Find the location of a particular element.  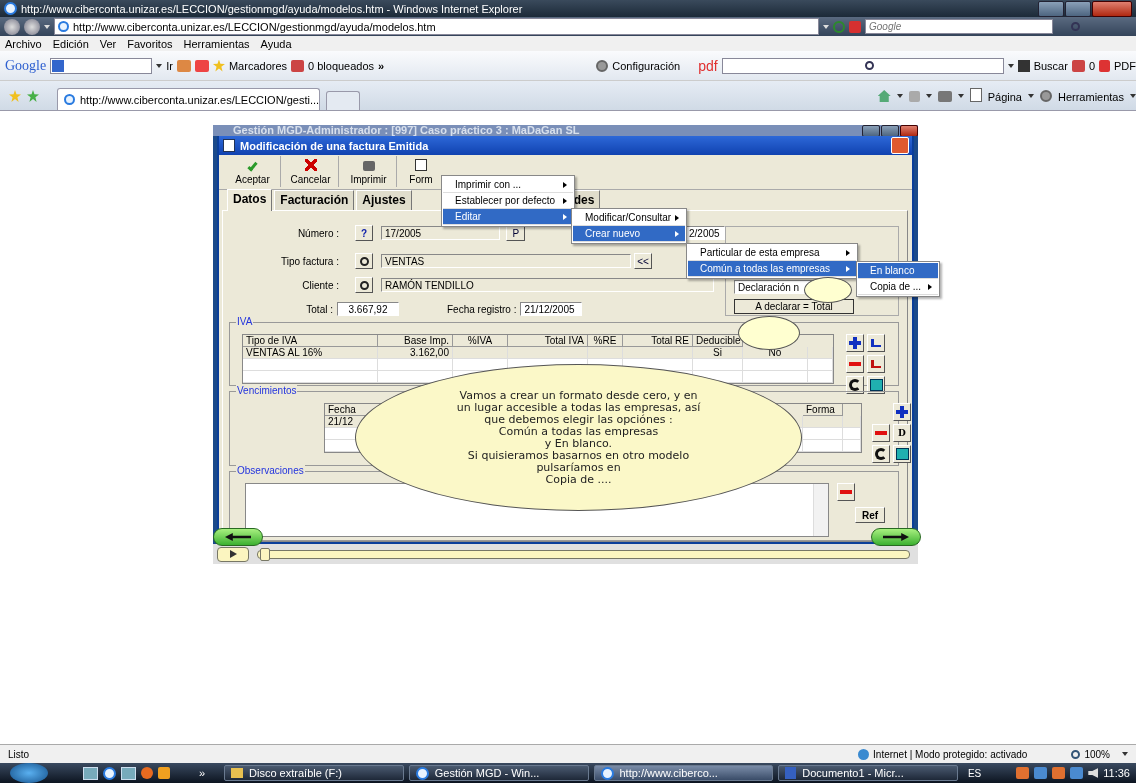

input-field: 17/2005 is located at coordinates (441, 233).